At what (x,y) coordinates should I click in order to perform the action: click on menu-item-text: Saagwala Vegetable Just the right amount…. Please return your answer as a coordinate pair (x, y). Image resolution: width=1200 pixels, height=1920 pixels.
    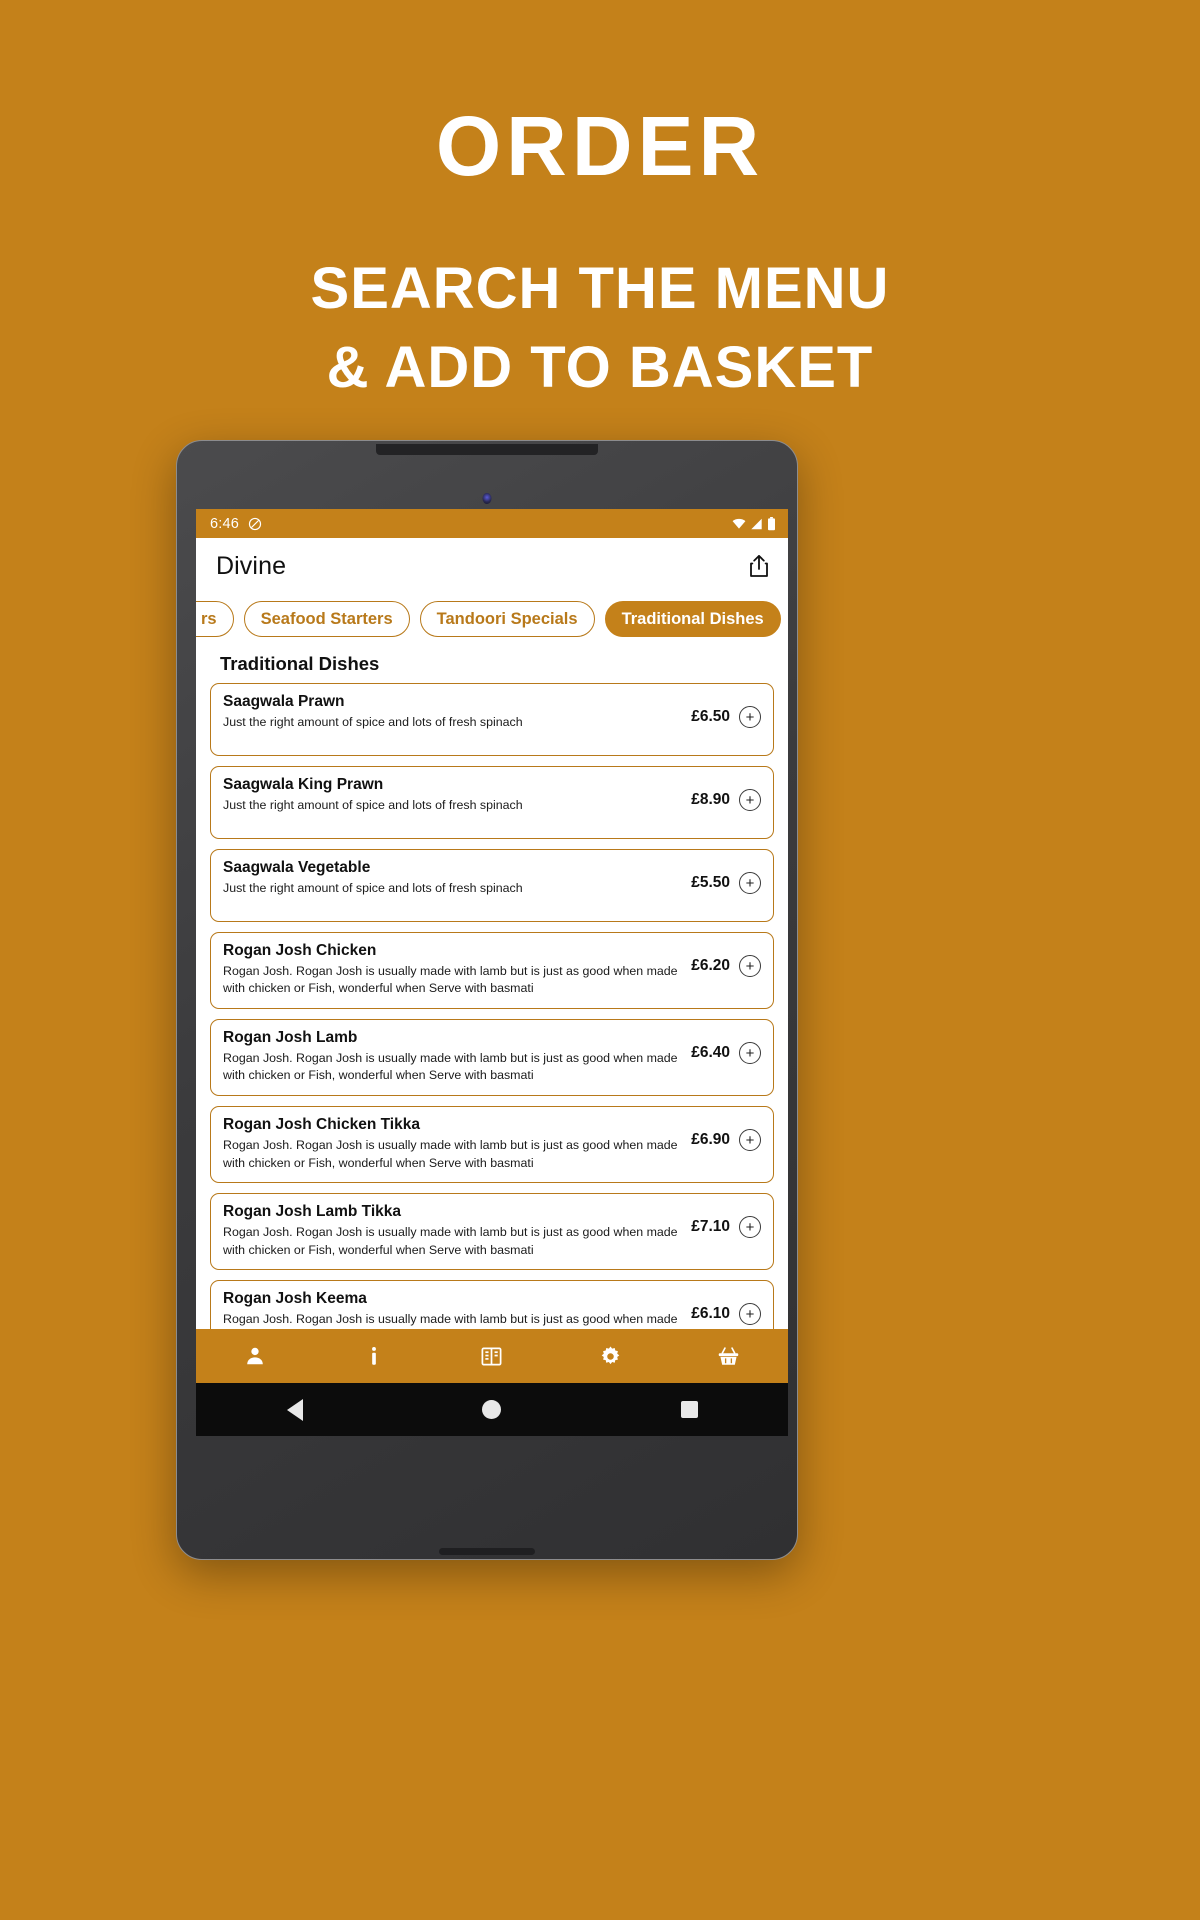
    Looking at the image, I should click on (457, 877).